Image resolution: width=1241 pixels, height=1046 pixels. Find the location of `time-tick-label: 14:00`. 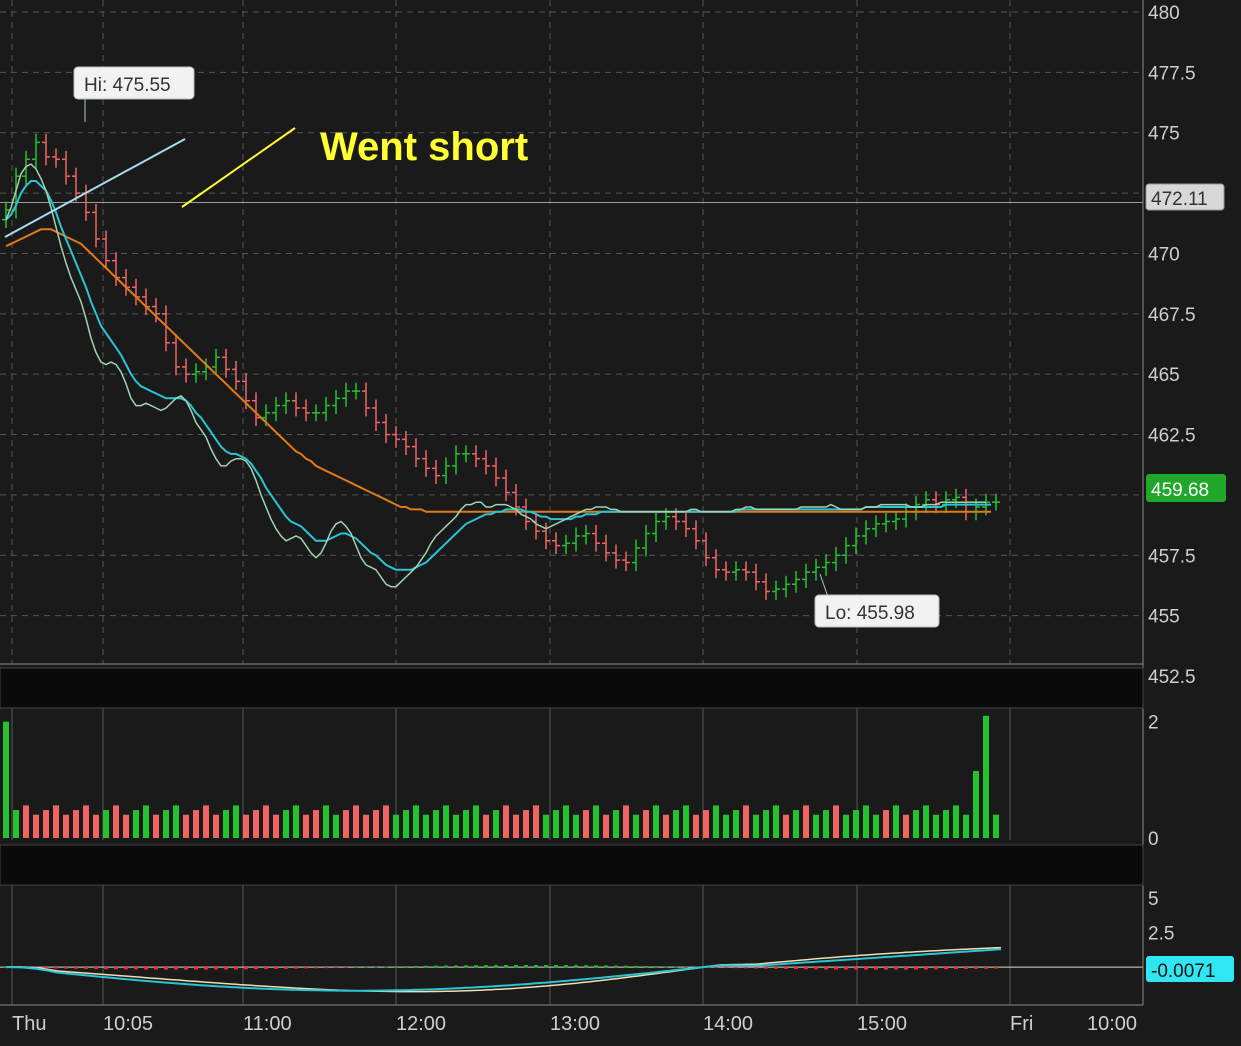

time-tick-label: 14:00 is located at coordinates (728, 1024).